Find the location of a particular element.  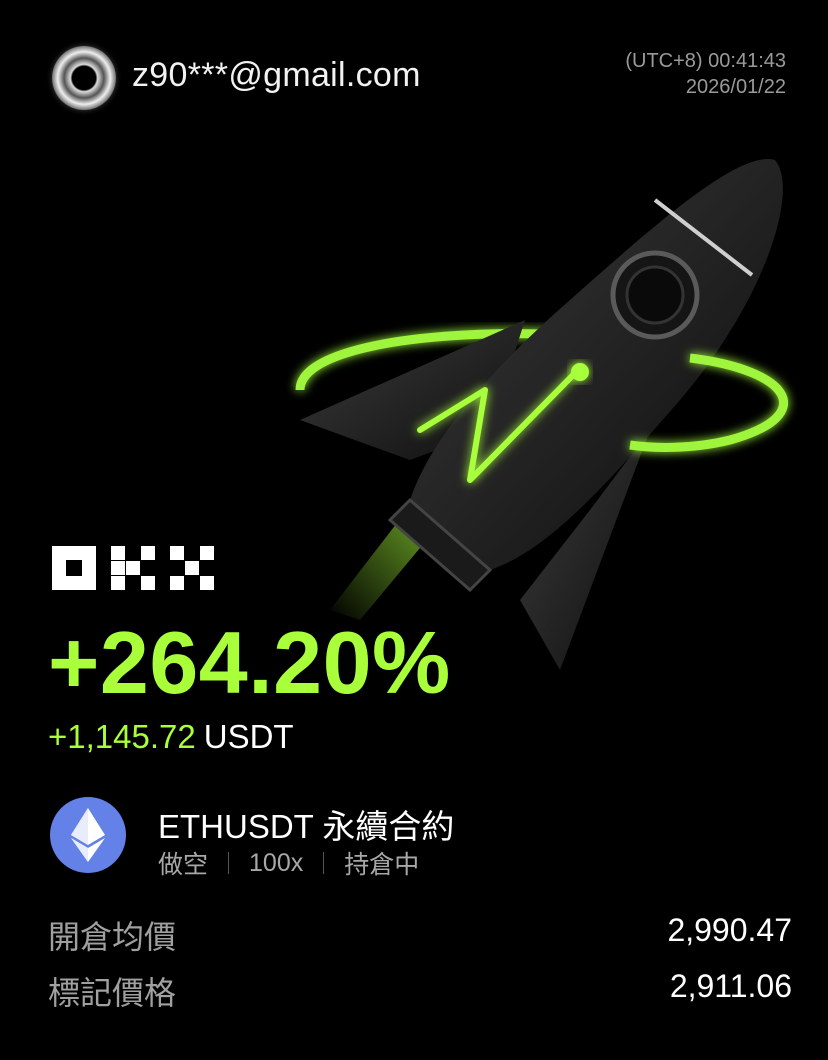

tag-status: 持倉中 is located at coordinates (382, 865).